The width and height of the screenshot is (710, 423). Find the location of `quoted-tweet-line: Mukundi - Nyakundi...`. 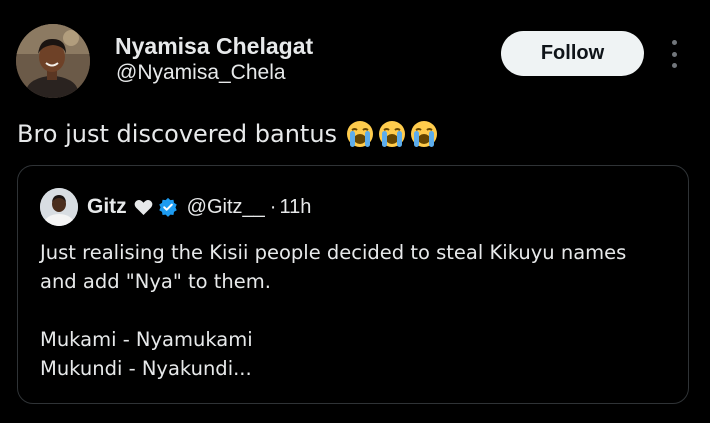

quoted-tweet-line: Mukundi - Nyakundi... is located at coordinates (146, 368).